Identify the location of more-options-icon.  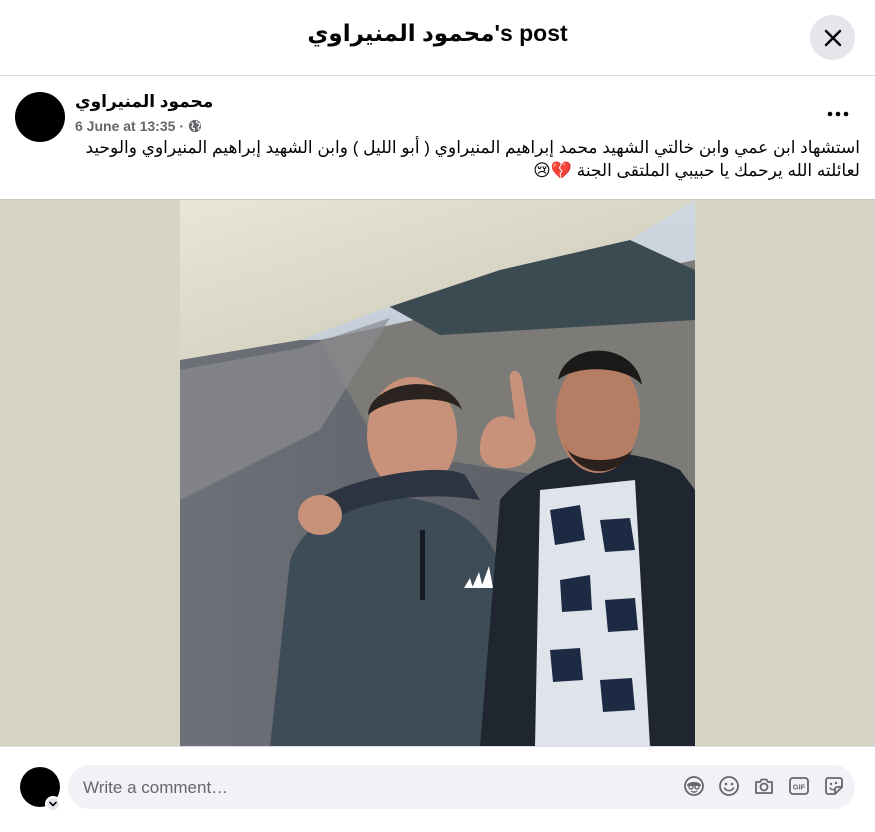
(838, 114).